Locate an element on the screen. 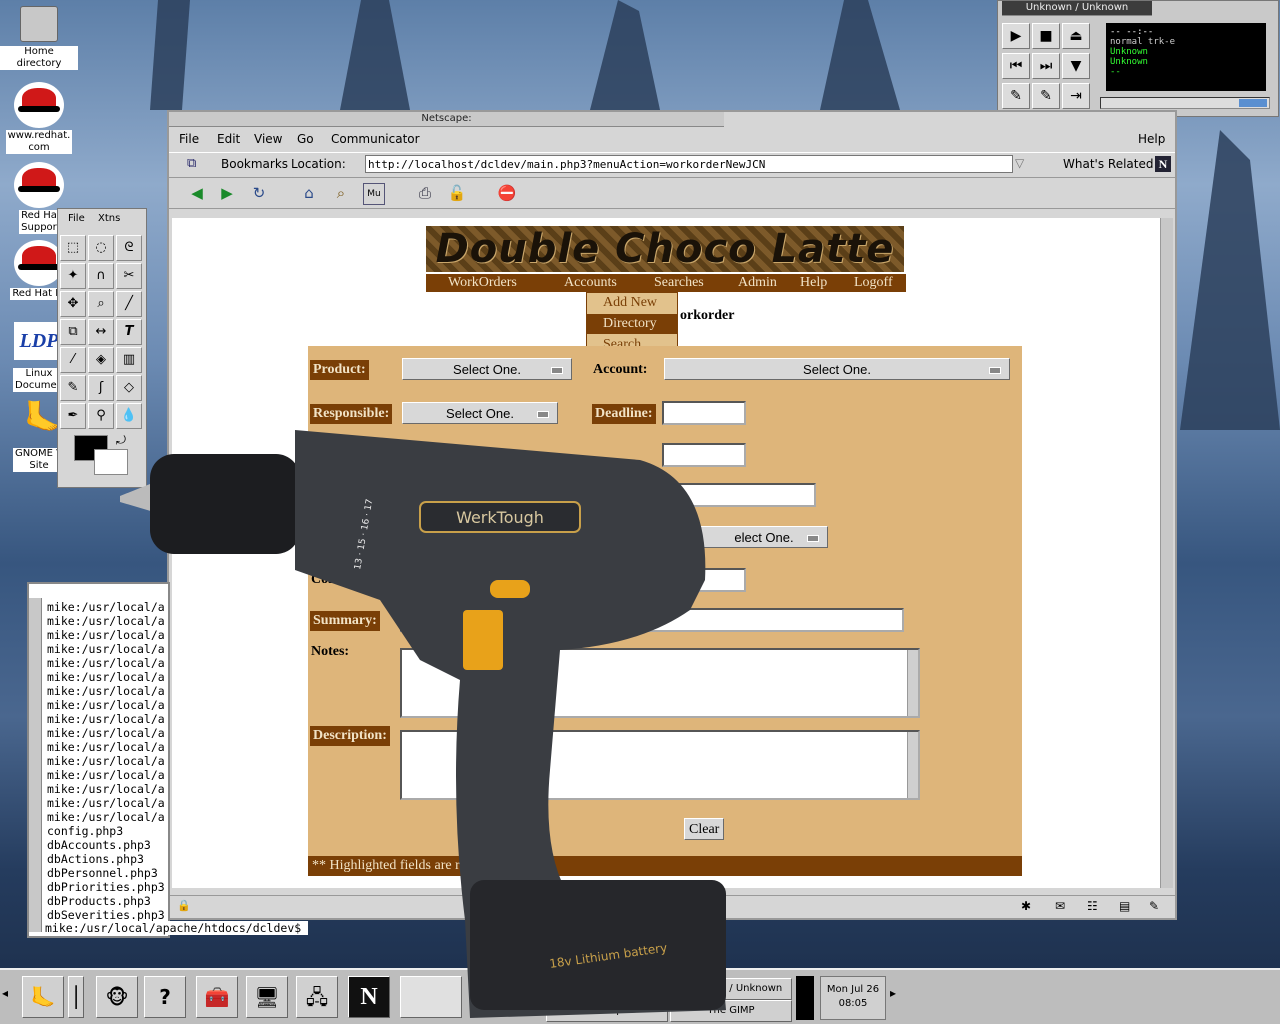 This screenshot has width=1280, height=1024. back-icon: ◀ is located at coordinates (197, 193).